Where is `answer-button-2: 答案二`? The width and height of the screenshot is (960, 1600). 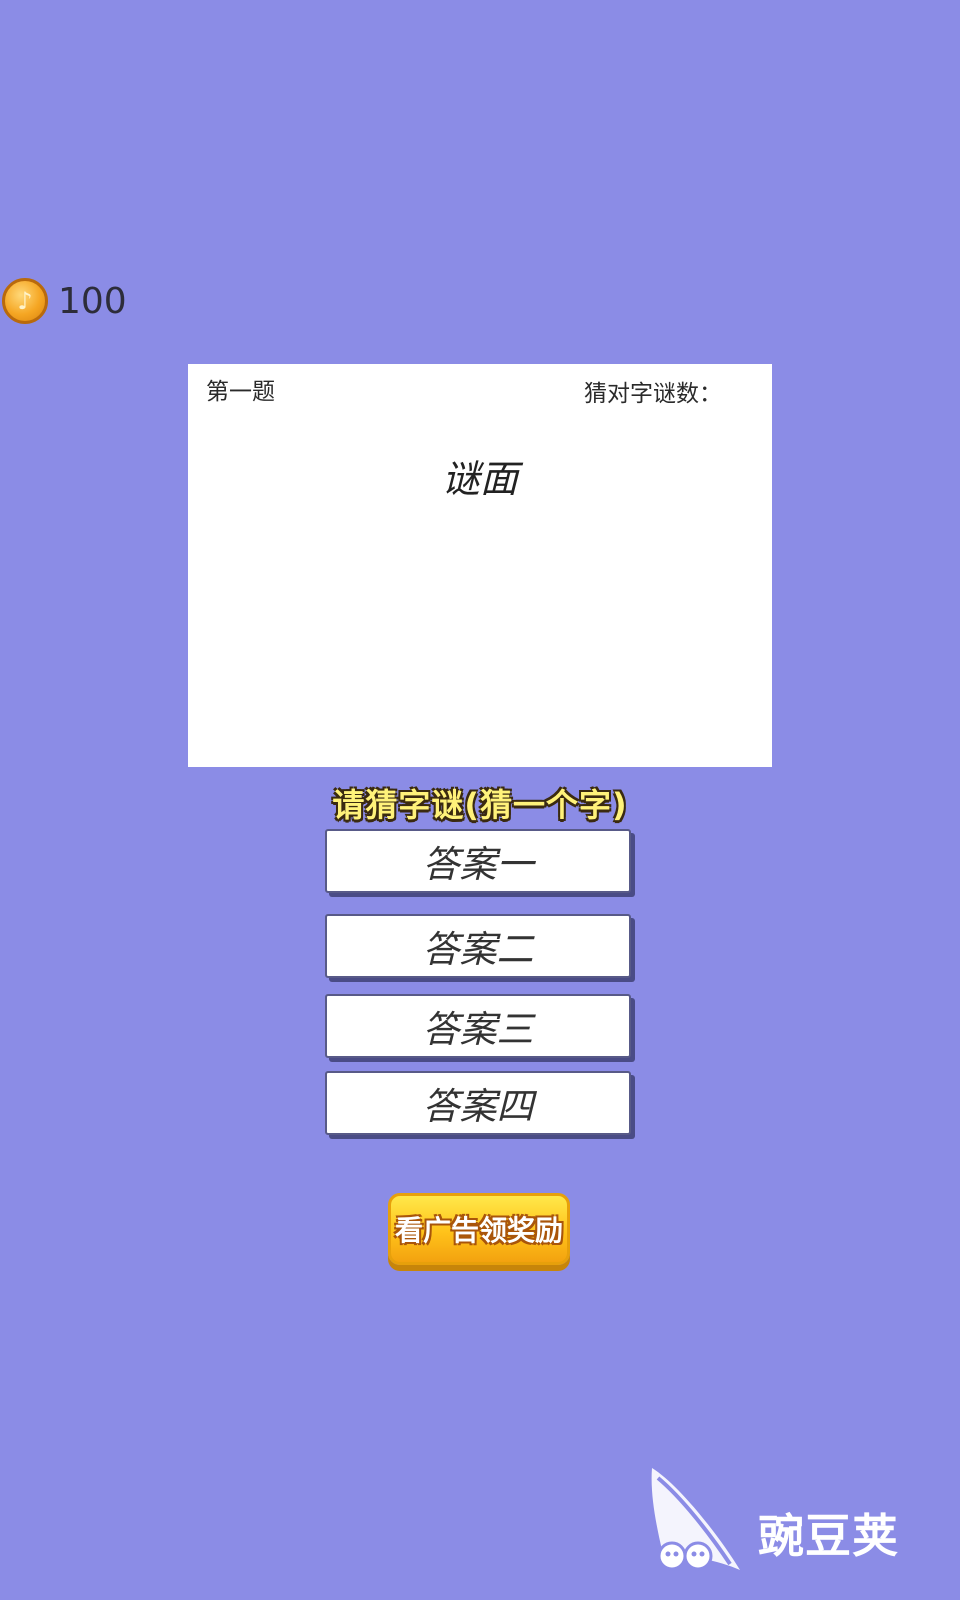 answer-button-2: 答案二 is located at coordinates (478, 946).